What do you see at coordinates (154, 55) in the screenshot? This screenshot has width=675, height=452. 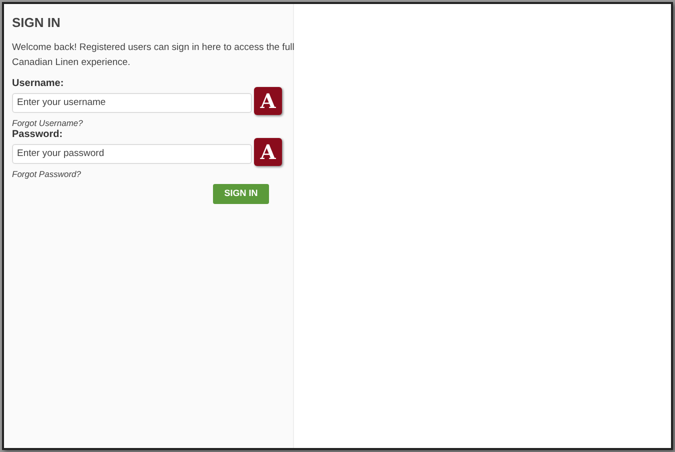 I see `welcome-text: Welcome back! Registered users can sign in here to access the full Canadian Linen experience.` at bounding box center [154, 55].